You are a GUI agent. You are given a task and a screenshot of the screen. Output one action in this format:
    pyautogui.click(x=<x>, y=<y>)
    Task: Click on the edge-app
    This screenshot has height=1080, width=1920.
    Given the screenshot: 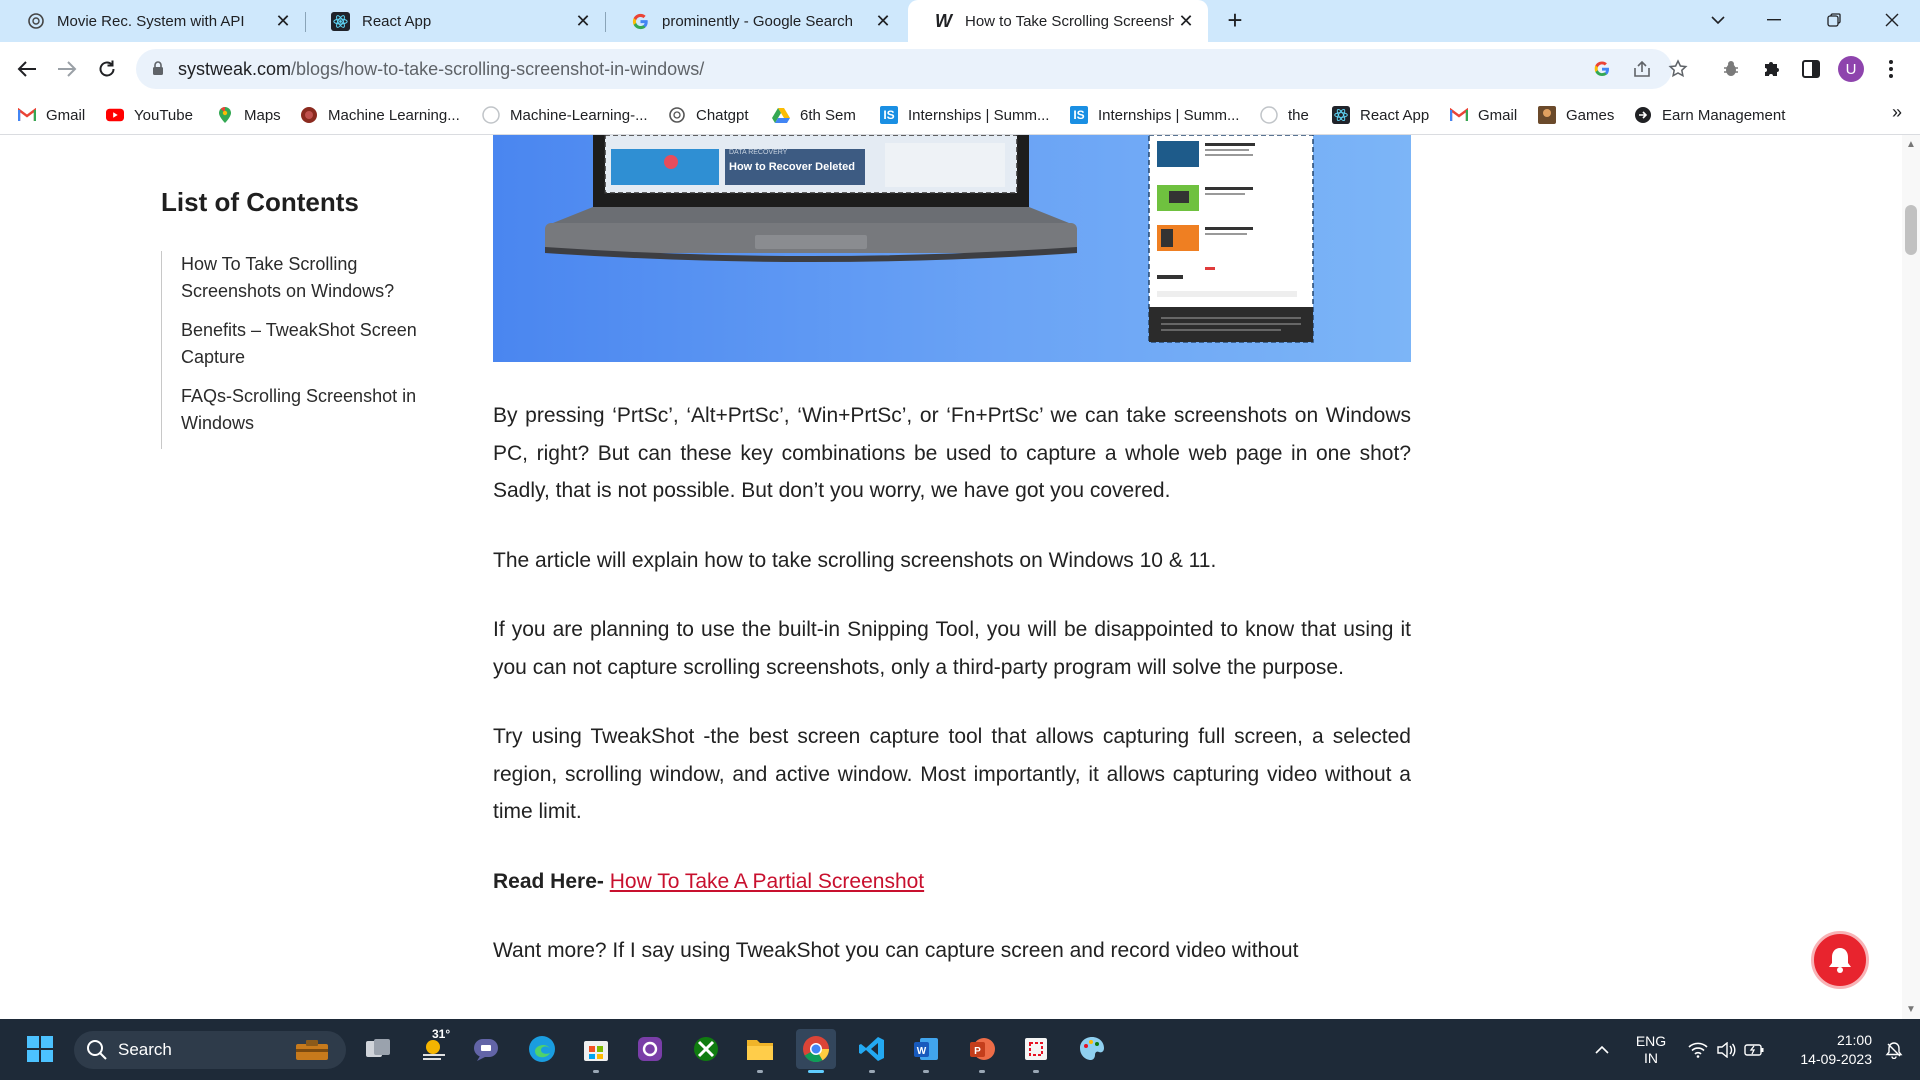 What is the action you would take?
    pyautogui.click(x=542, y=1049)
    